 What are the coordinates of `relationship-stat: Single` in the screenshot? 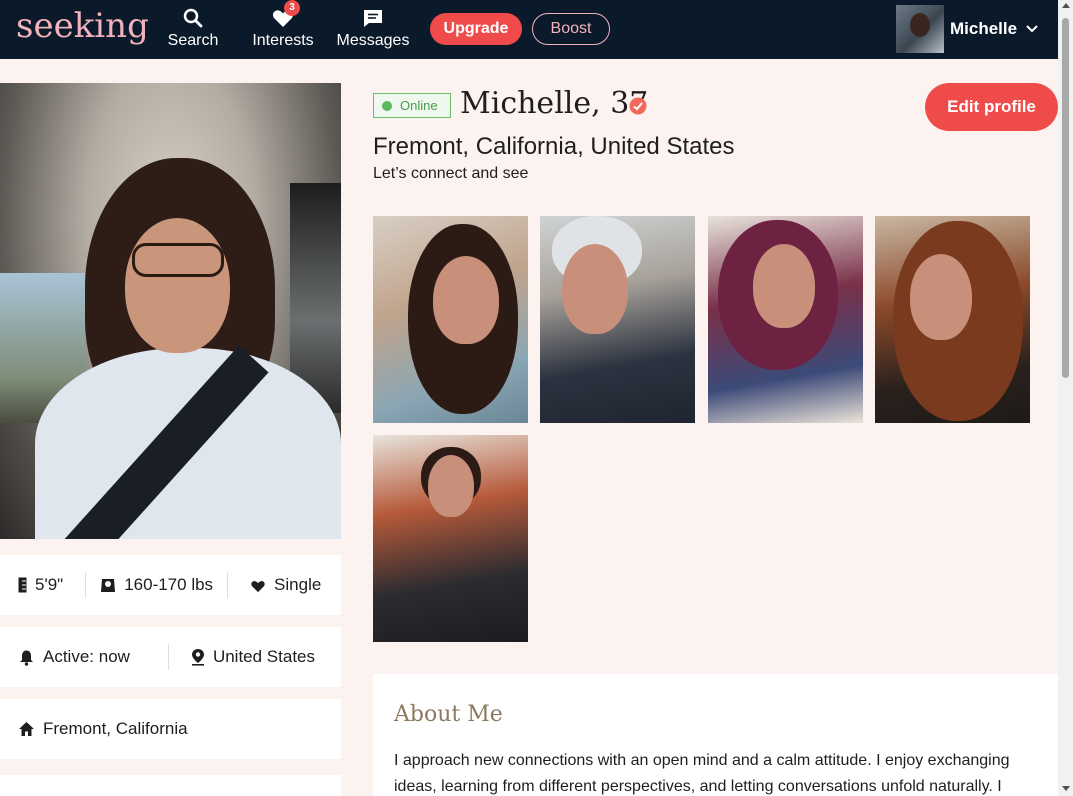 It's located at (285, 585).